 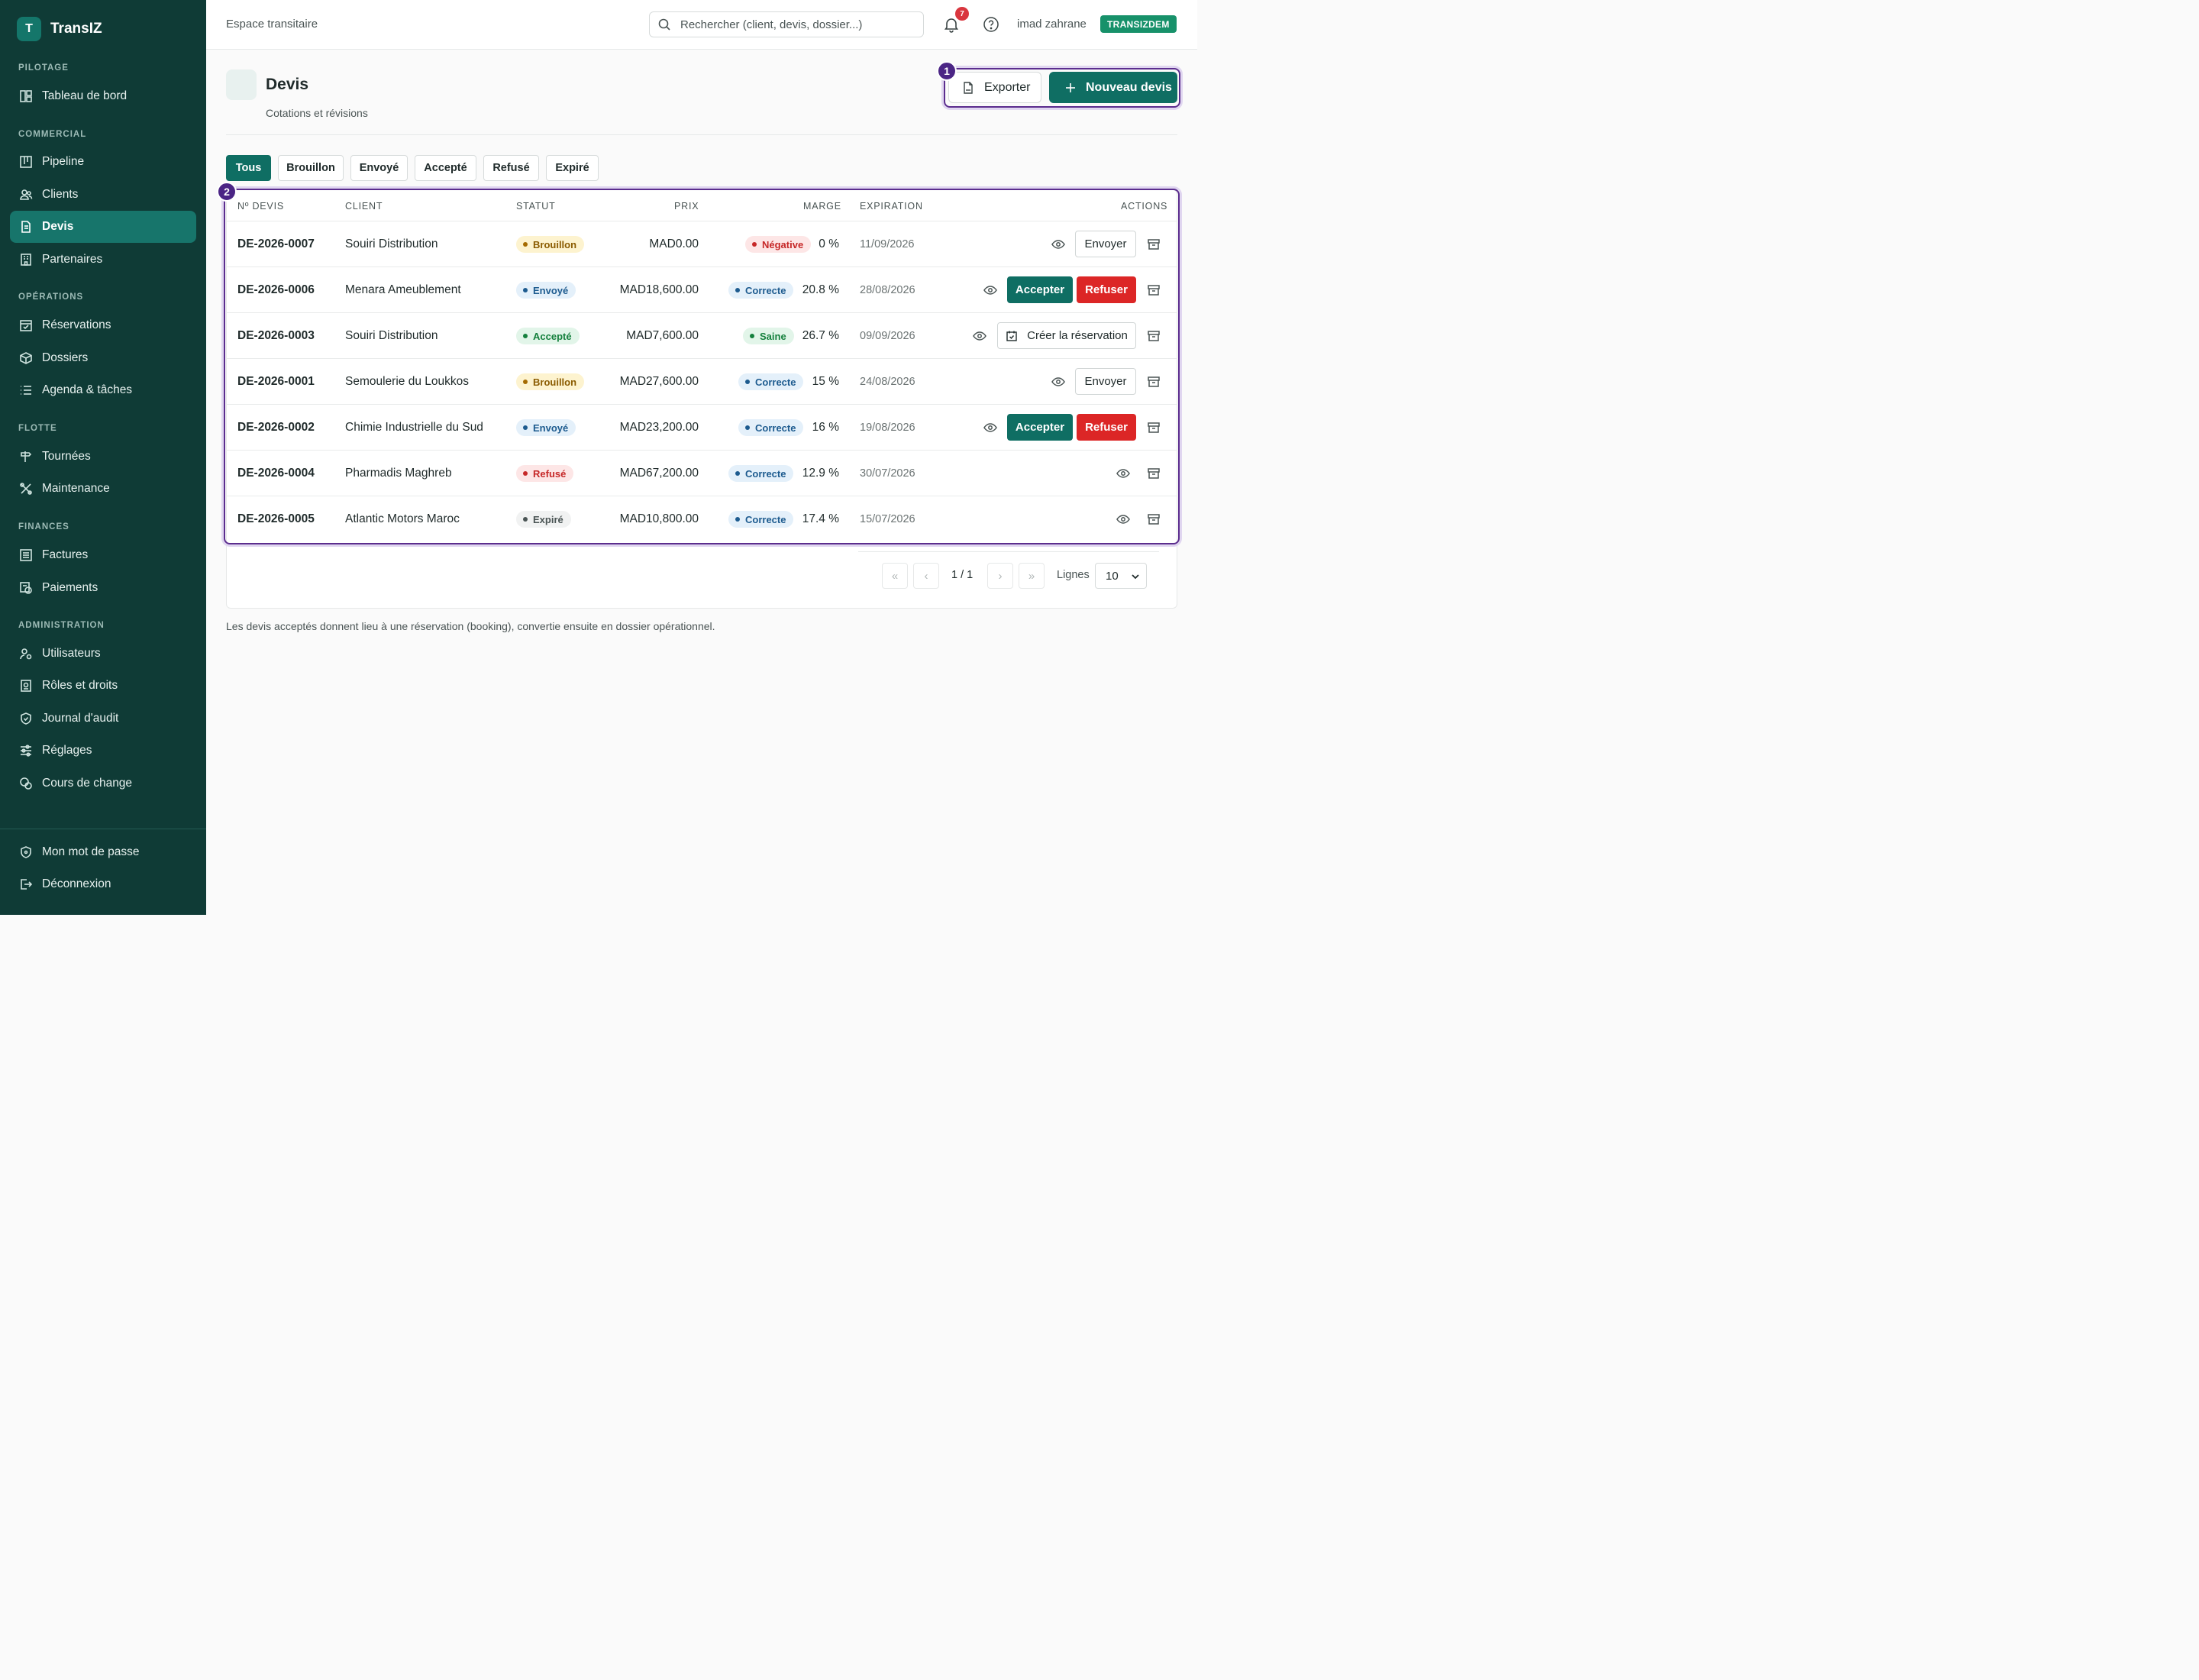 What do you see at coordinates (276, 290) in the screenshot?
I see `quote-id: DE-2026-0006` at bounding box center [276, 290].